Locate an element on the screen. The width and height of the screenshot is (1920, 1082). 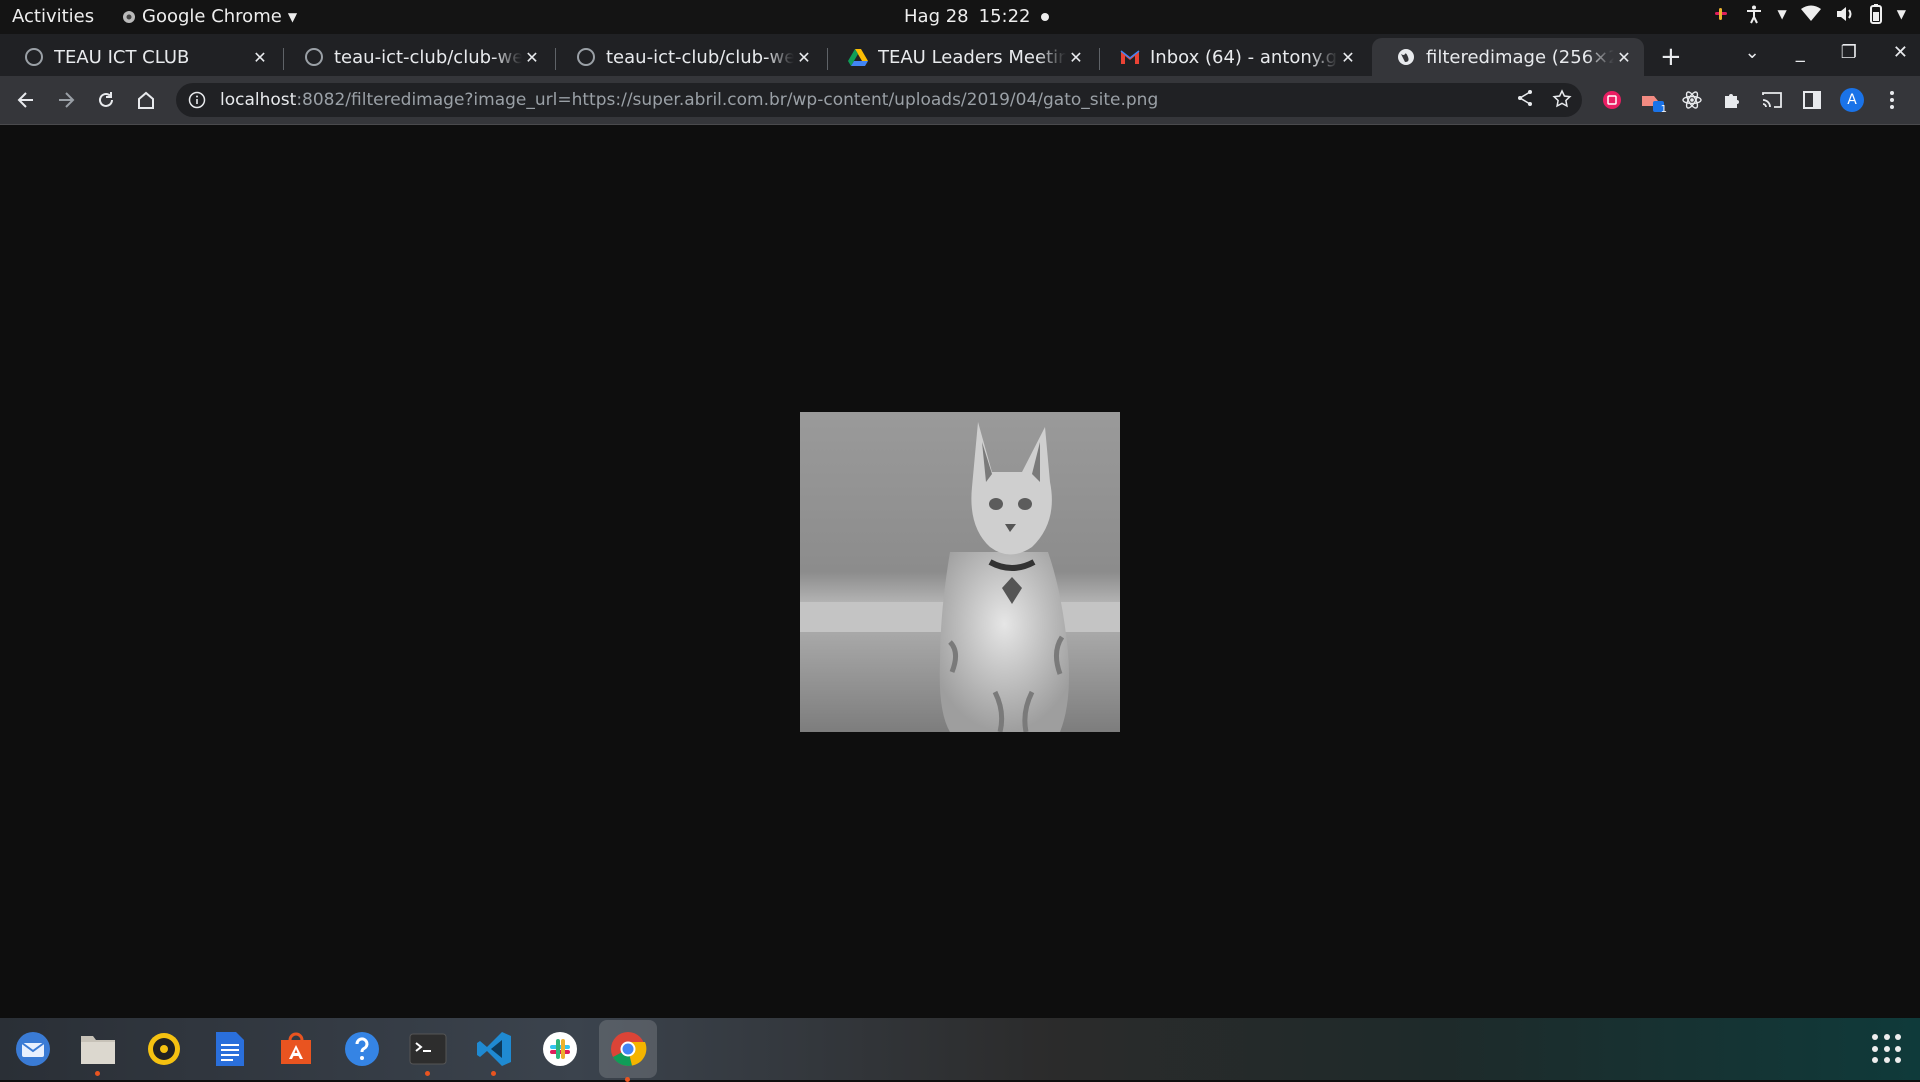
arrow-left-icon is located at coordinates (25, 100).